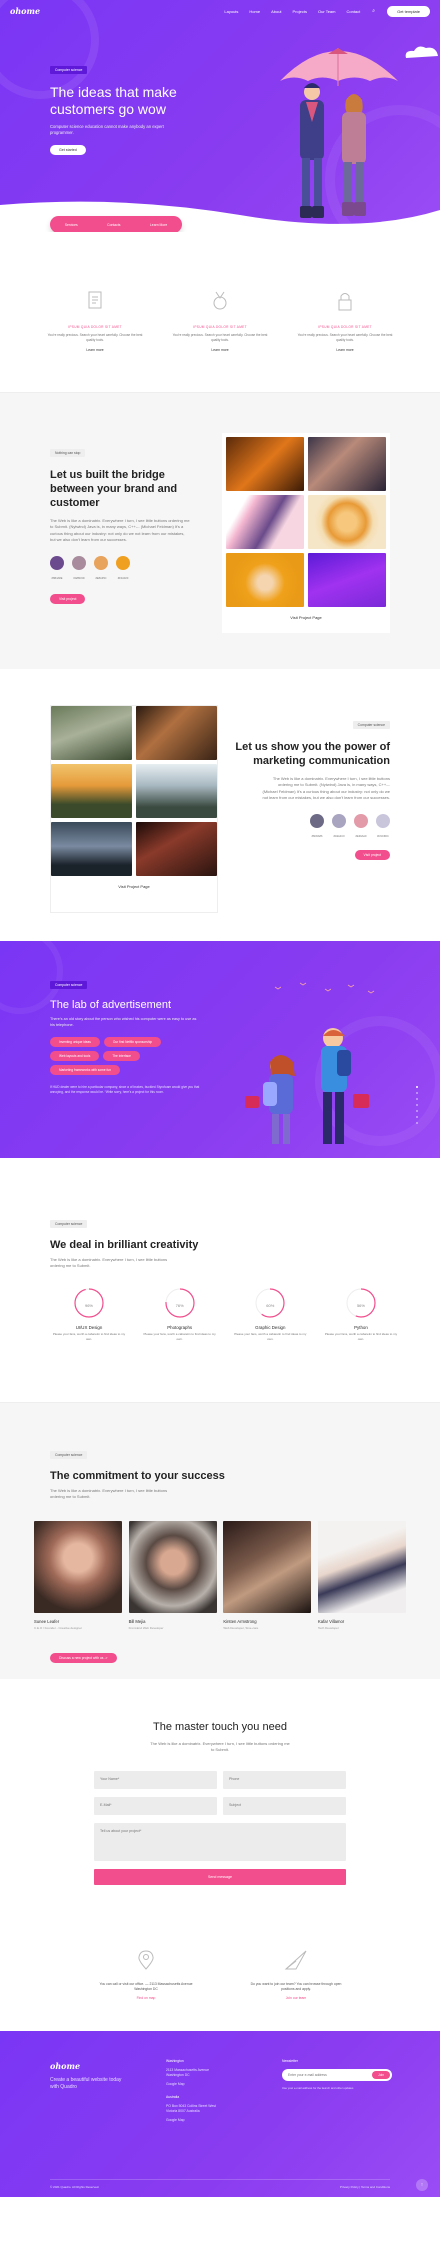 The image size is (440, 2253). Describe the element at coordinates (95, 300) in the screenshot. I see `document-icon` at that location.